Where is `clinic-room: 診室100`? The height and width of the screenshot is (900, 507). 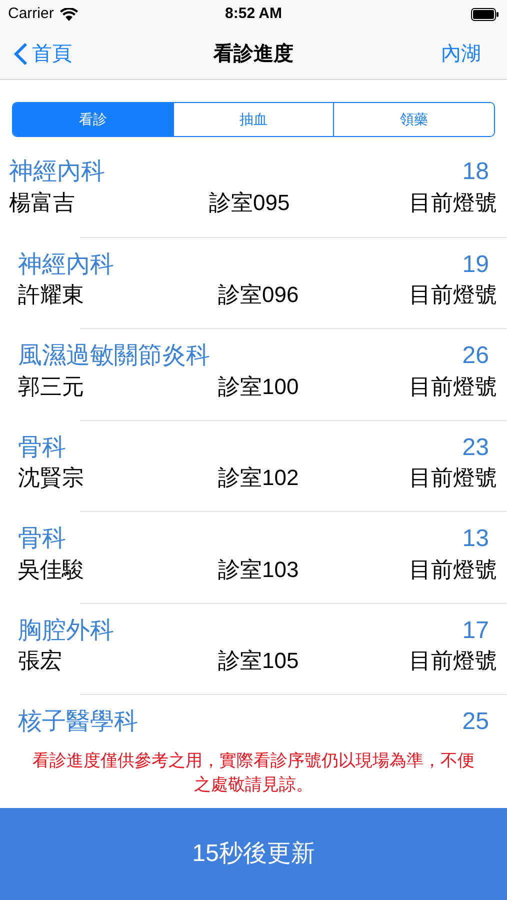
clinic-room: 診室100 is located at coordinates (258, 386).